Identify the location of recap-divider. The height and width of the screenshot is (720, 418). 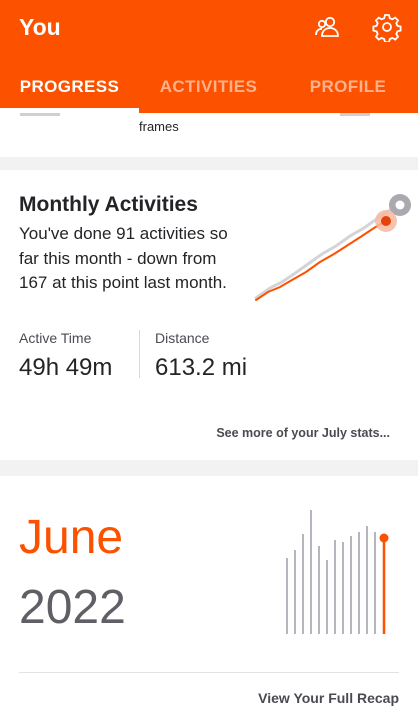
(209, 672).